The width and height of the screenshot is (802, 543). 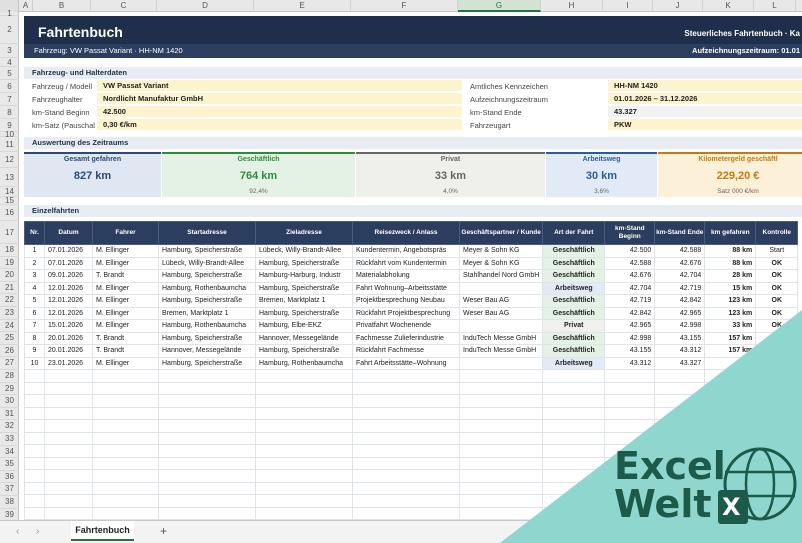 What do you see at coordinates (630, 288) in the screenshot?
I see `table-cell: 42.704` at bounding box center [630, 288].